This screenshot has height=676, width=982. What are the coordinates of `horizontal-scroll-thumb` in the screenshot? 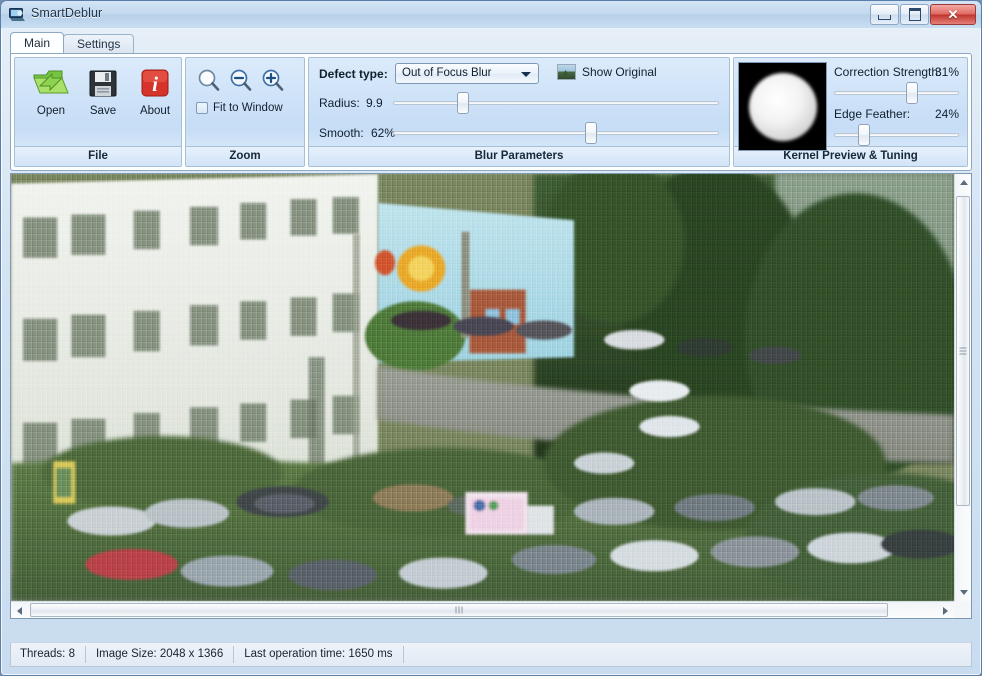 It's located at (459, 610).